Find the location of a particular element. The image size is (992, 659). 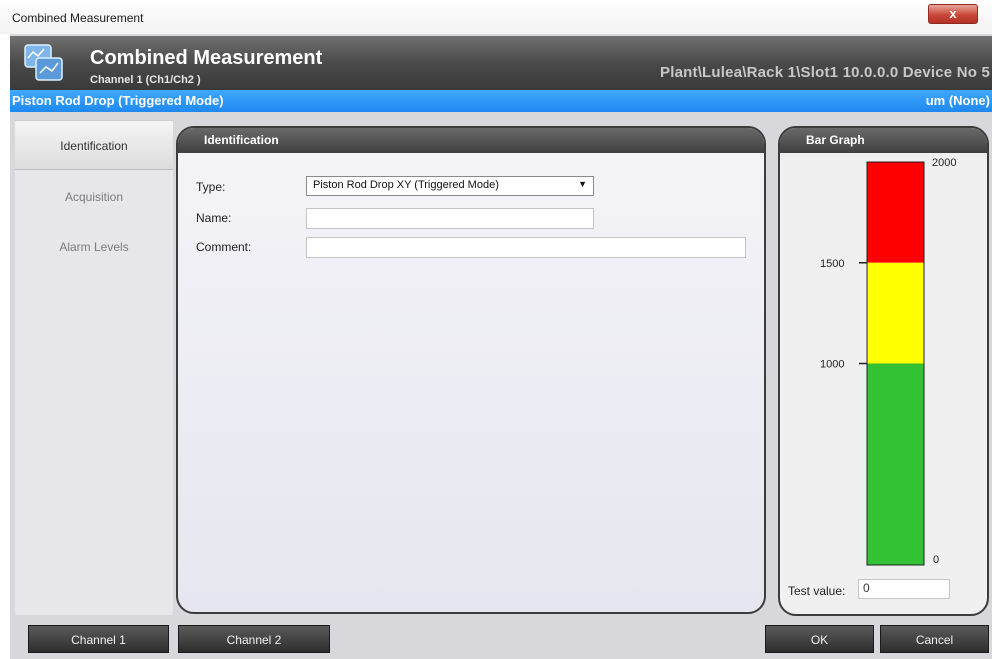

bar-level-alert is located at coordinates (895, 313).